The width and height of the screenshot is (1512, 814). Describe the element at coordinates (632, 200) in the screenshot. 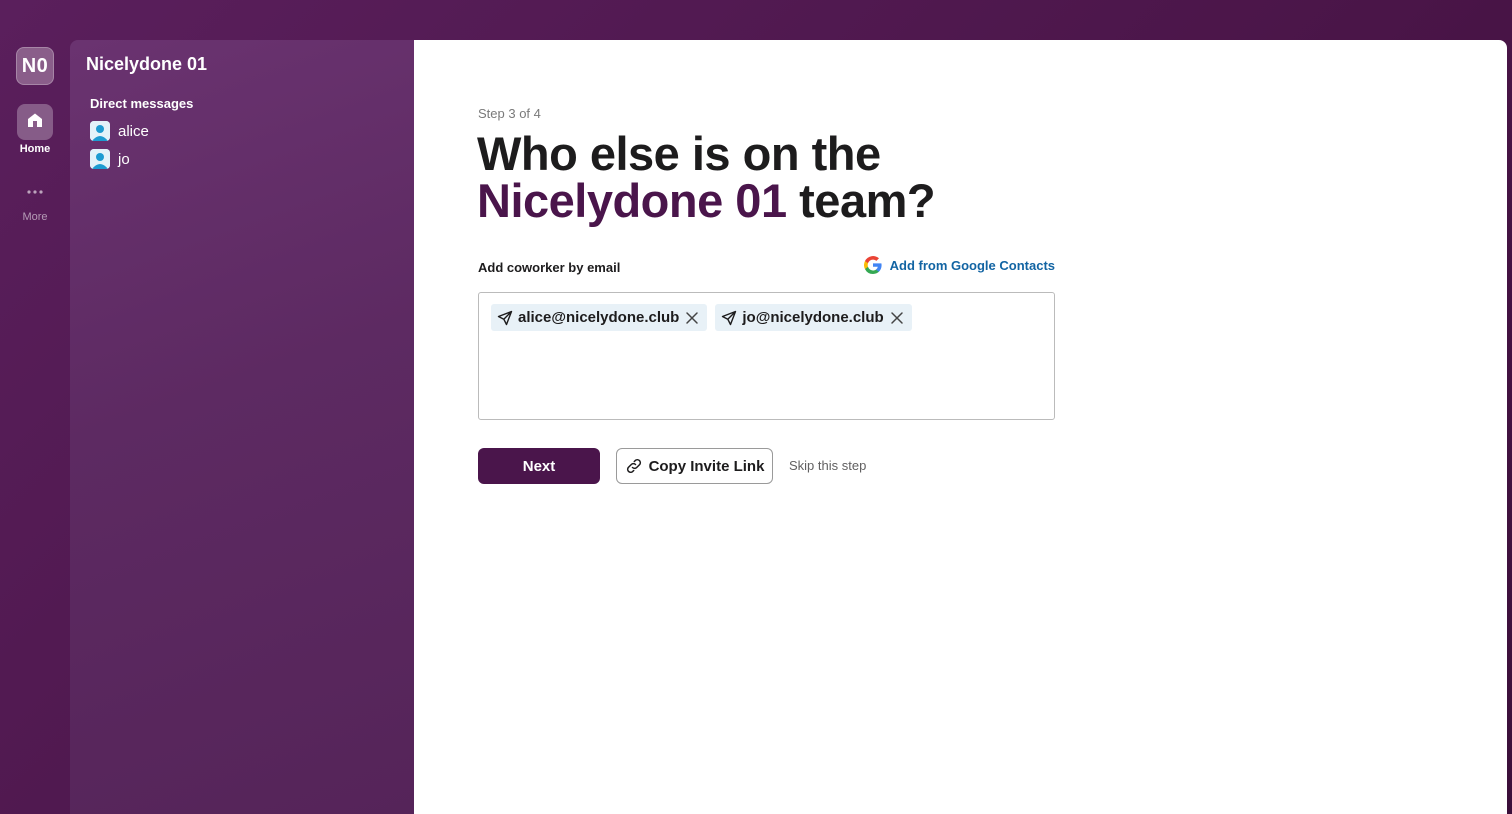

I see `title-workspace-name: Nicelydone 01` at that location.